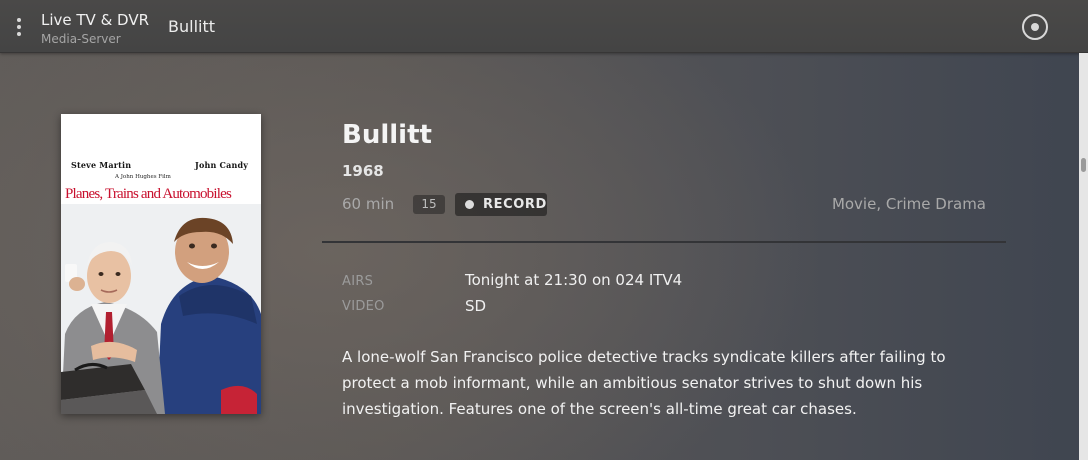 The width and height of the screenshot is (1088, 460). I want to click on section-switcher: Live TV & DVR Media-Server, so click(95, 28).